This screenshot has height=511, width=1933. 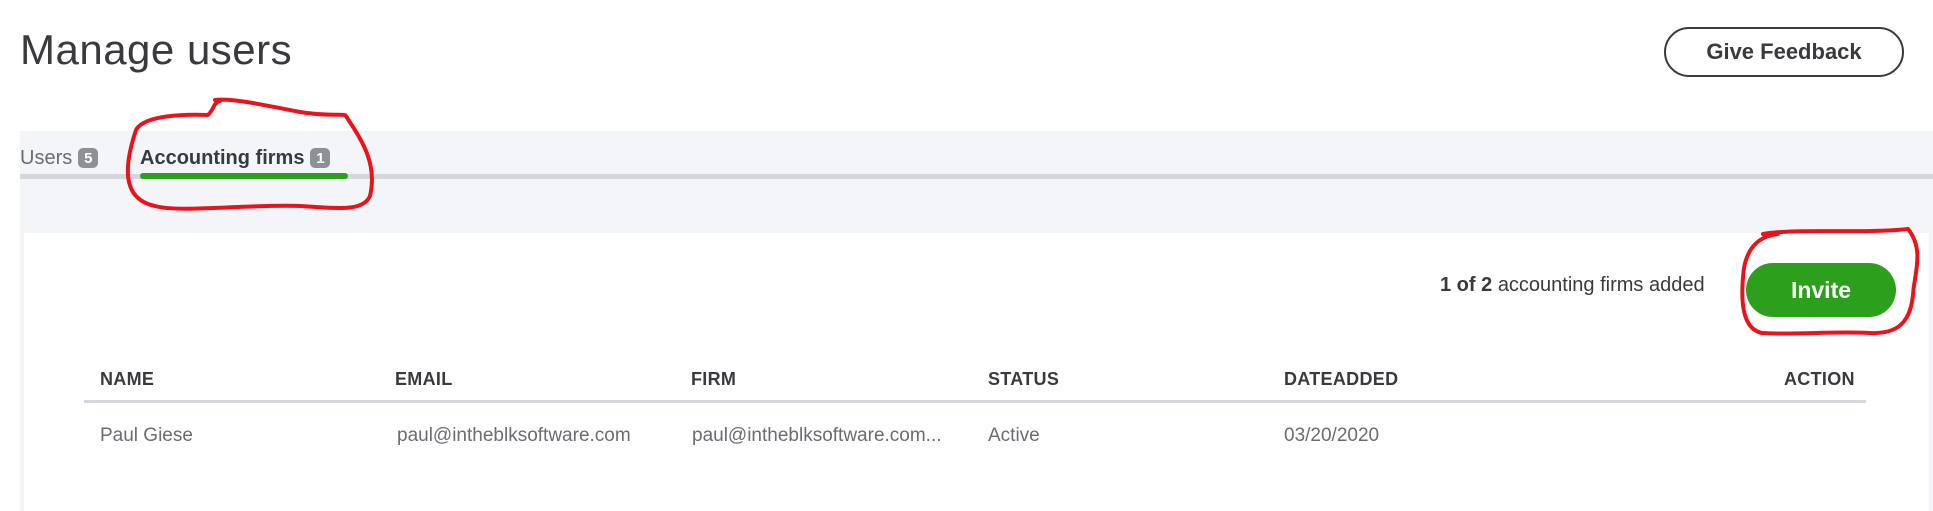 I want to click on firms-count-suffix: accounting firms added, so click(x=1601, y=285).